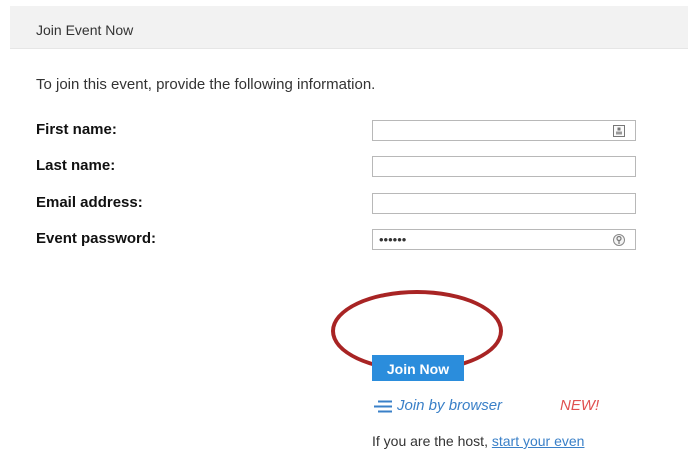 The height and width of the screenshot is (461, 688). What do you see at coordinates (76, 129) in the screenshot?
I see `first-name-label: First name:` at bounding box center [76, 129].